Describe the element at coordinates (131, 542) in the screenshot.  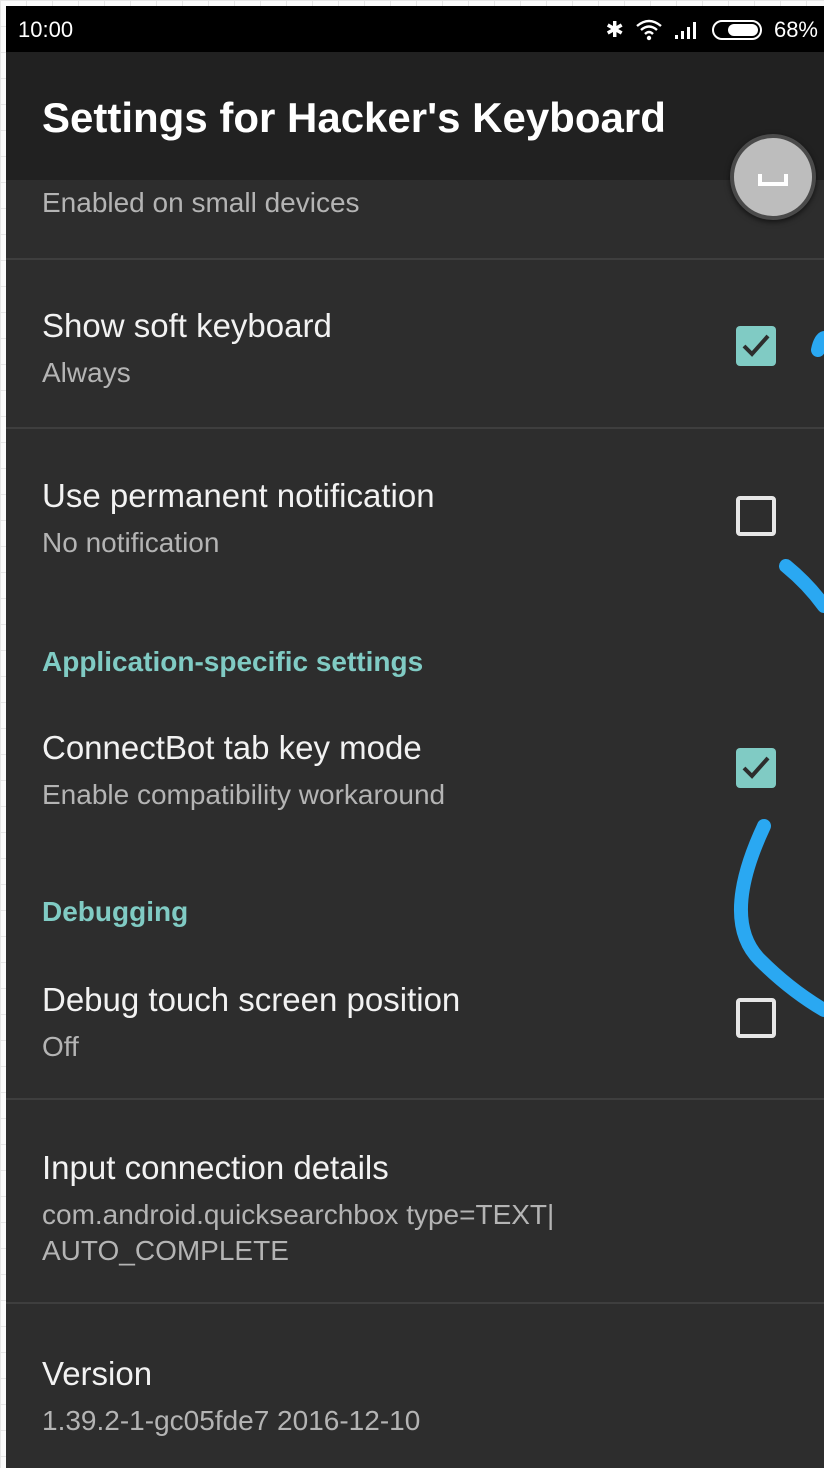
I see `setting-summary: No notification` at that location.